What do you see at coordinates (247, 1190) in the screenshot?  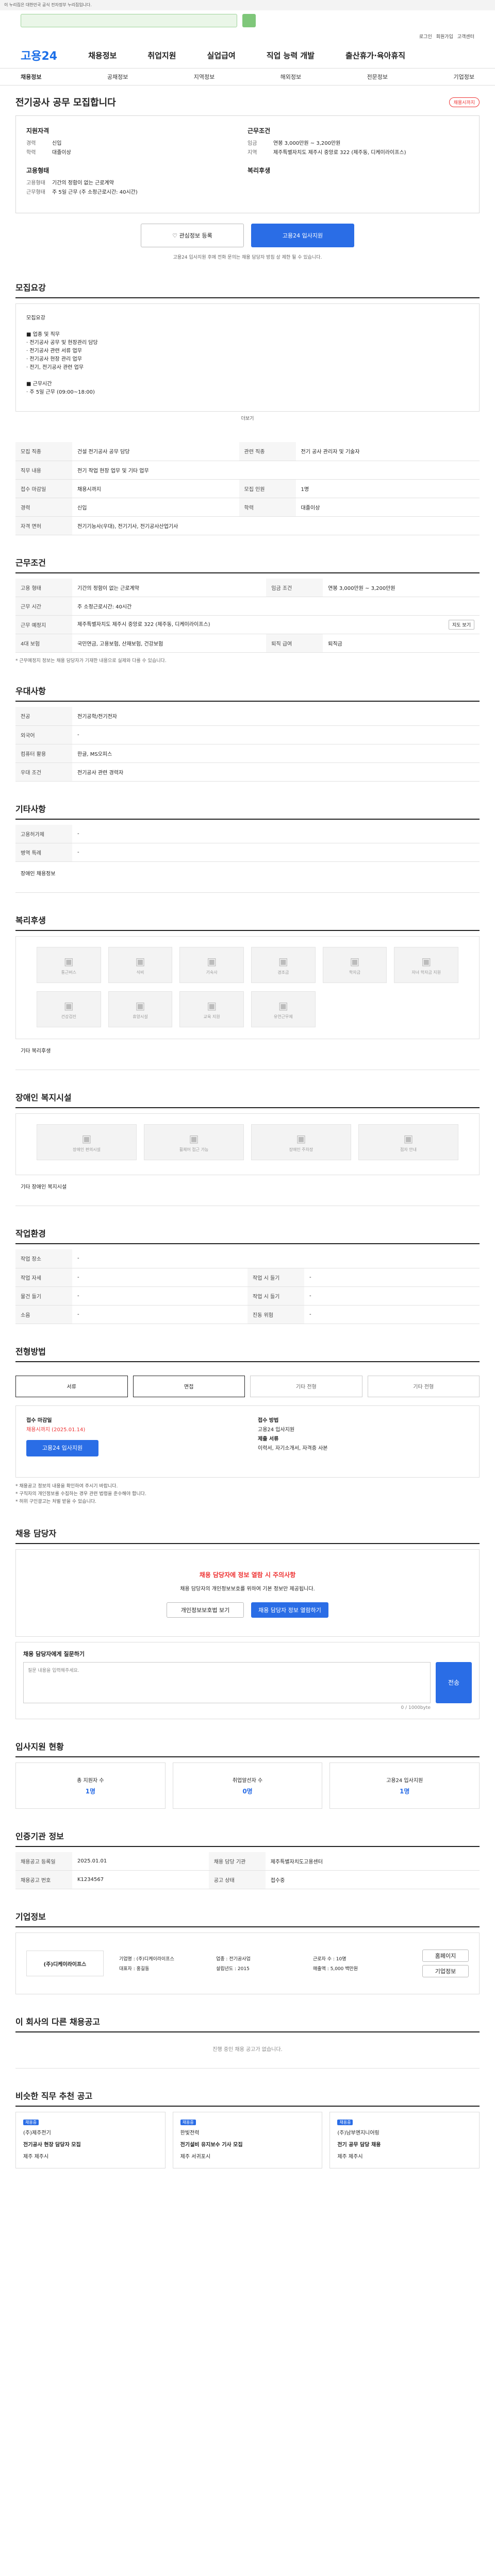 I see `disabled-other: 기타 장애인 복지시설` at bounding box center [247, 1190].